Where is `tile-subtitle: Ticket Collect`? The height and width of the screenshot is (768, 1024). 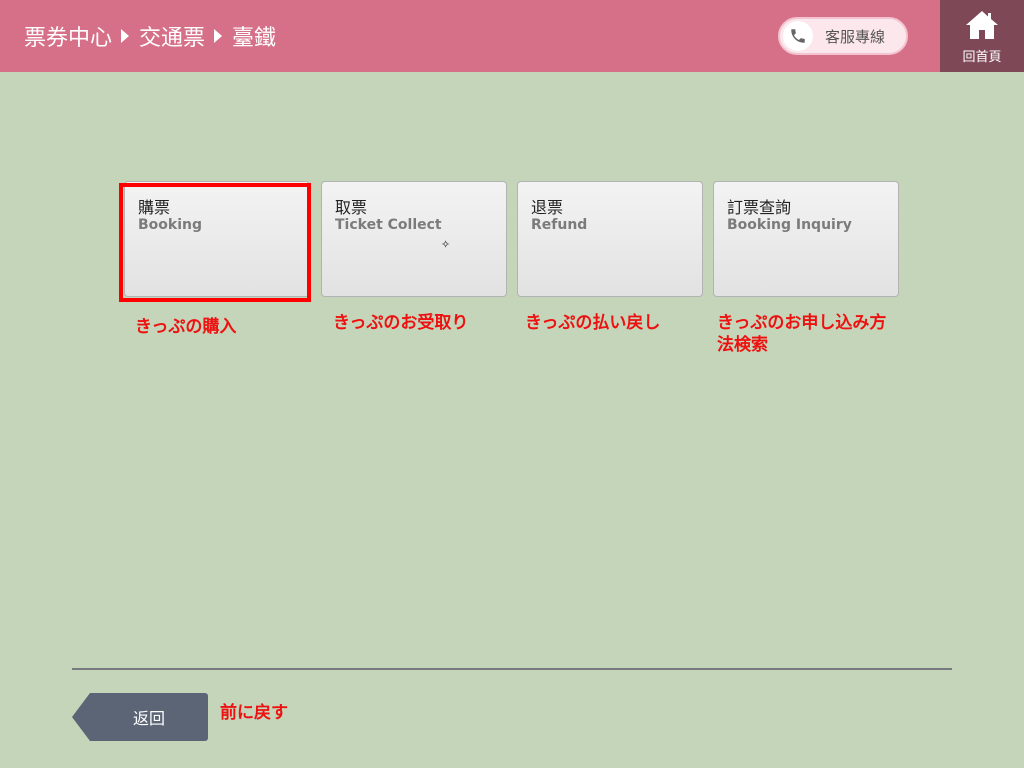
tile-subtitle: Ticket Collect is located at coordinates (388, 225).